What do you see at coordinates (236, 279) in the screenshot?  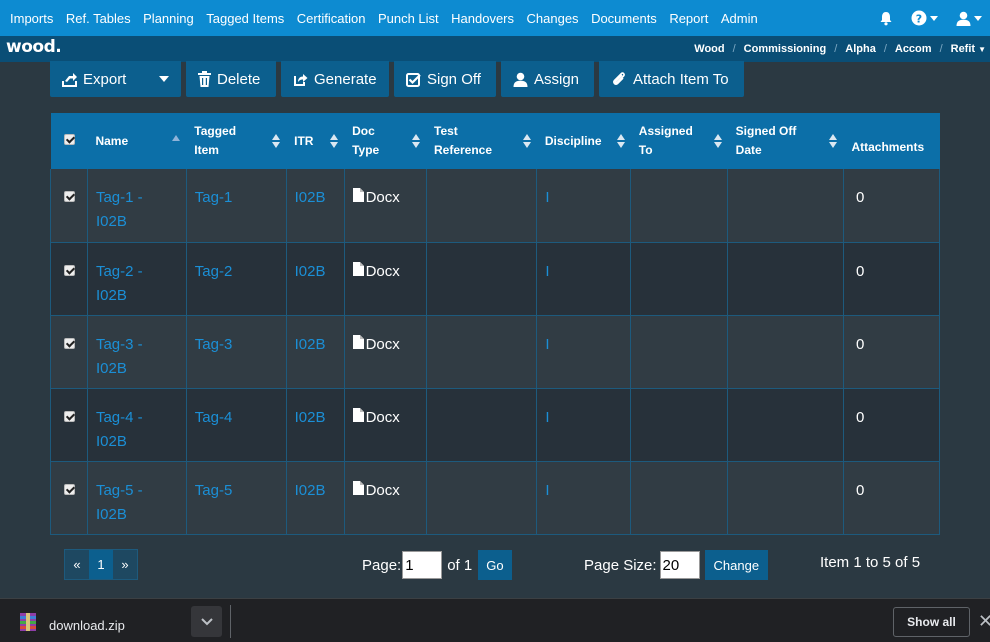 I see `row-tagged-item-link: Tag-2` at bounding box center [236, 279].